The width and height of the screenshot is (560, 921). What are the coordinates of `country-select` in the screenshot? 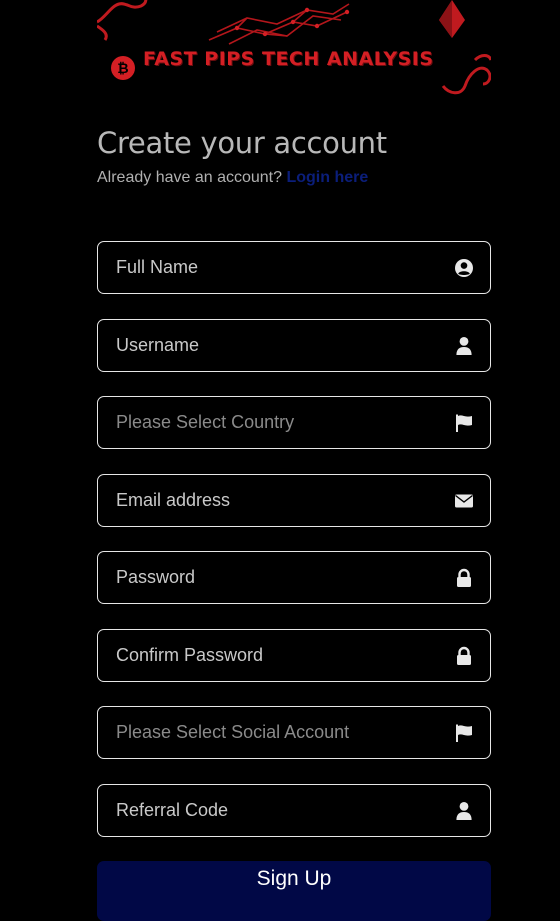 It's located at (294, 422).